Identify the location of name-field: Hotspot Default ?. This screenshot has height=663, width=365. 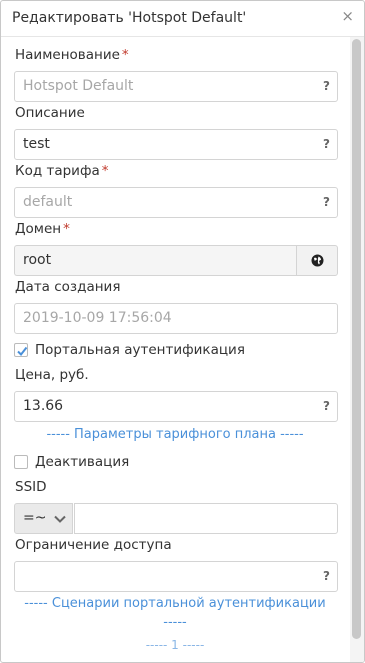
(176, 86).